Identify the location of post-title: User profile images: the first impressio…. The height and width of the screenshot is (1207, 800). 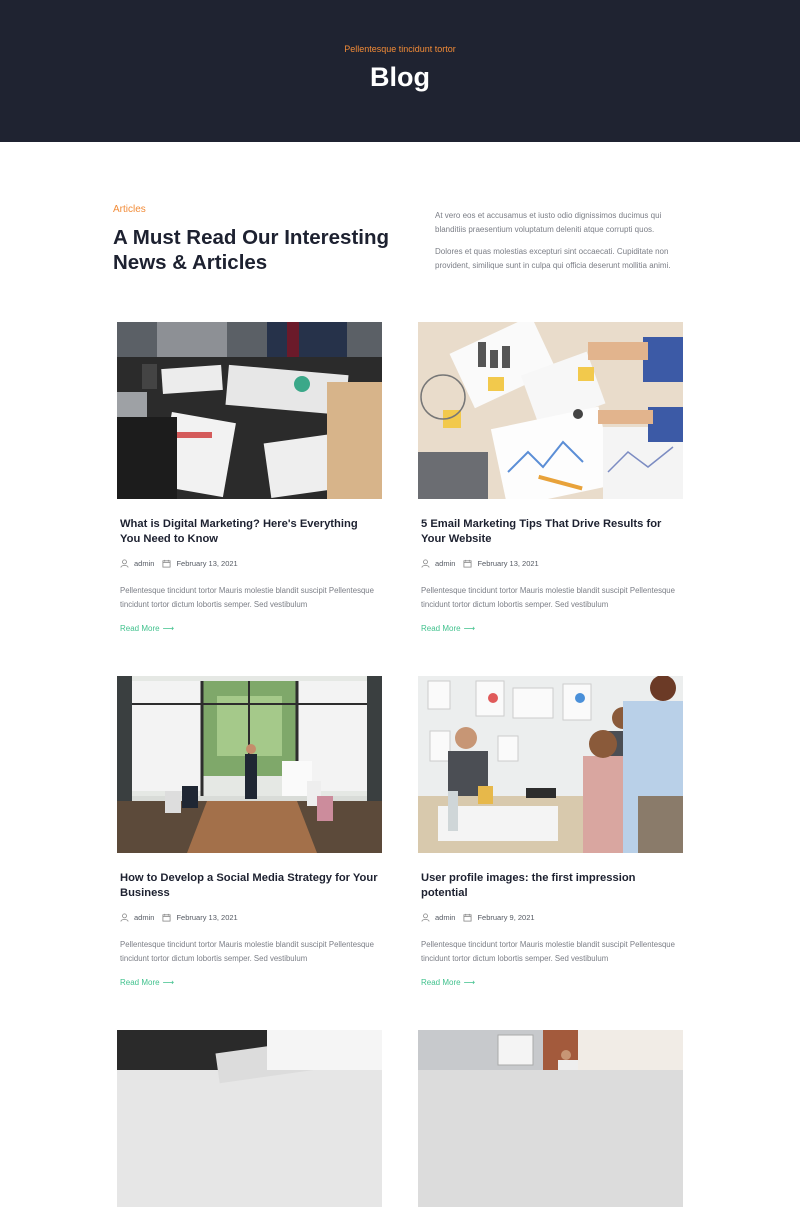
(551, 886).